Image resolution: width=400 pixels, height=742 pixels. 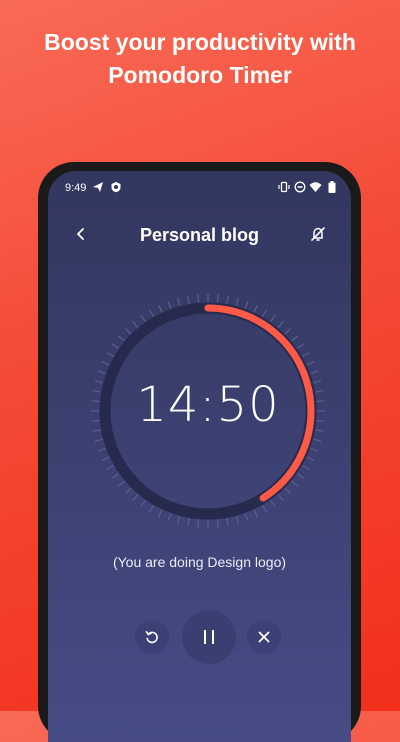 What do you see at coordinates (76, 188) in the screenshot?
I see `status-time: 9:49` at bounding box center [76, 188].